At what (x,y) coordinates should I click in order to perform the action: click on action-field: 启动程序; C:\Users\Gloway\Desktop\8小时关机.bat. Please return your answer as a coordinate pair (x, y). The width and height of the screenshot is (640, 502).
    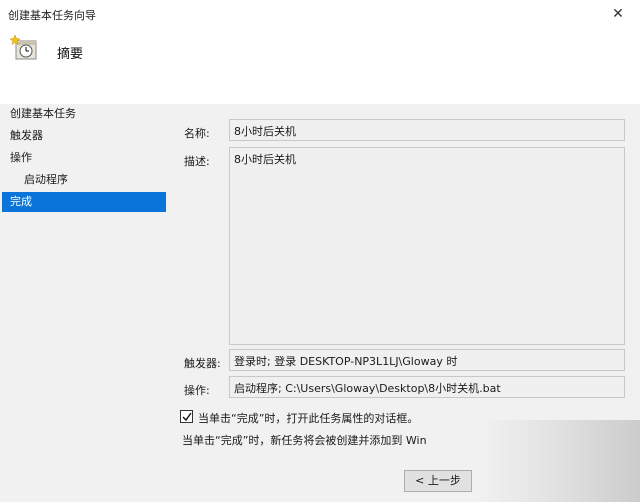
    Looking at the image, I should click on (427, 387).